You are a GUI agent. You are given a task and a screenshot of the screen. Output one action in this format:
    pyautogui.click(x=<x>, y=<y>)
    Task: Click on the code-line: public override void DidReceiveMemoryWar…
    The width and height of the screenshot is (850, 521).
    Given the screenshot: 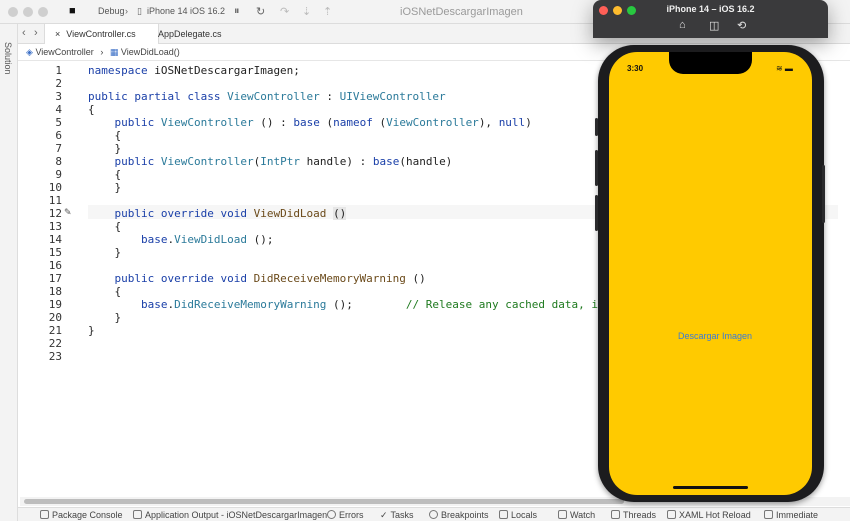 What is the action you would take?
    pyautogui.click(x=270, y=278)
    